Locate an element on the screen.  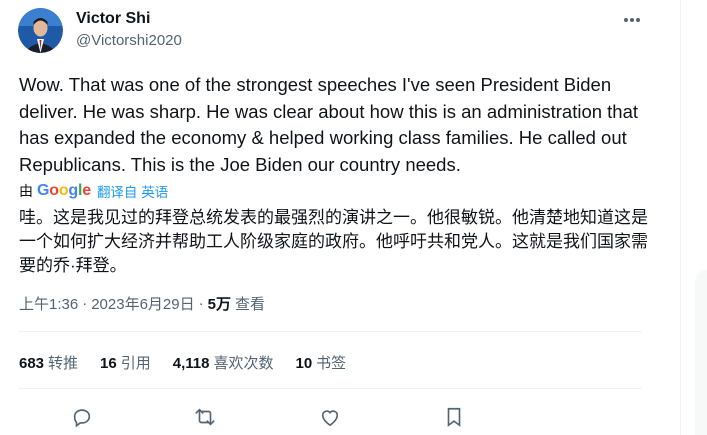
top-fade is located at coordinates (125, 2).